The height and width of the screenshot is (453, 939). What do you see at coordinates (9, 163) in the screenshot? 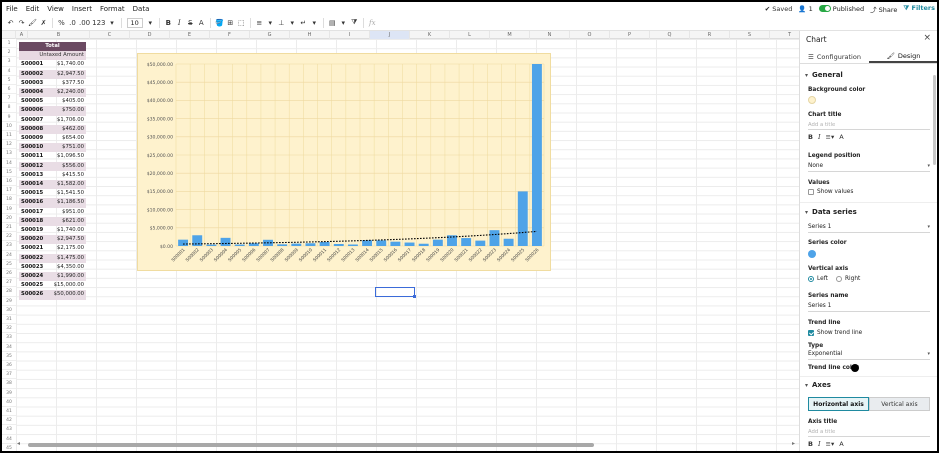
I see `row-header: 14` at bounding box center [9, 163].